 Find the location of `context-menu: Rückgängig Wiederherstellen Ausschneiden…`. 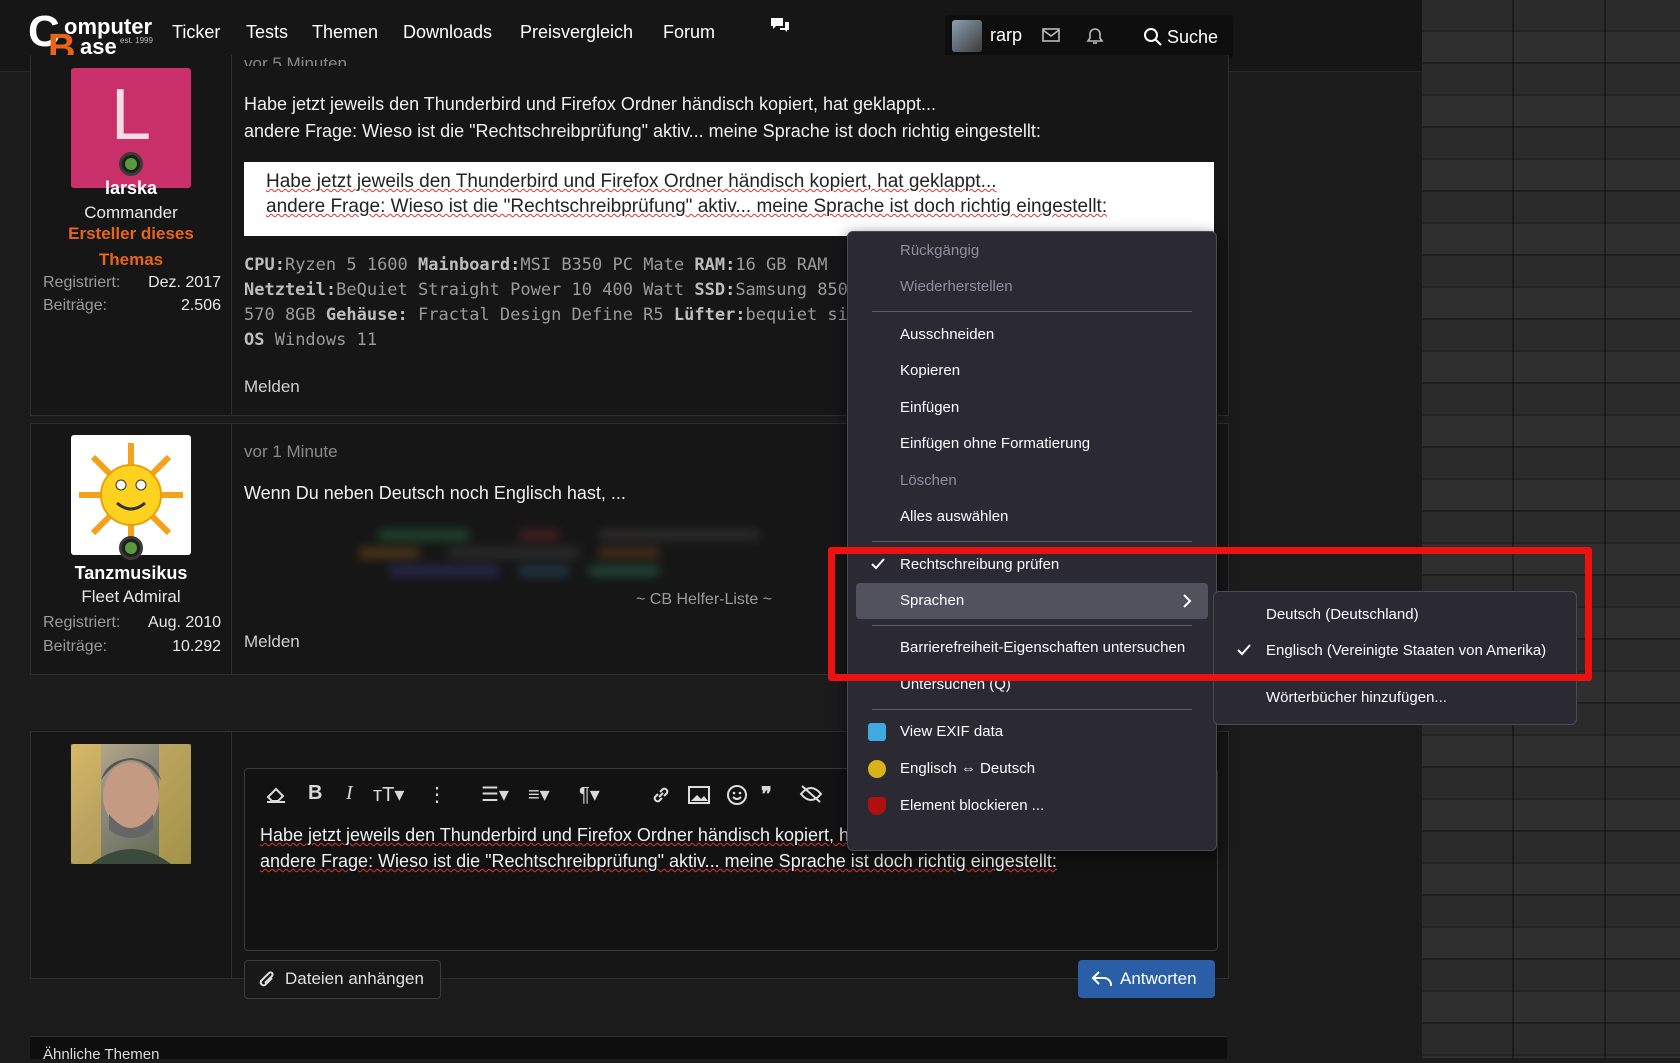

context-menu: Rückgängig Wiederherstellen Ausschneiden… is located at coordinates (1032, 541).